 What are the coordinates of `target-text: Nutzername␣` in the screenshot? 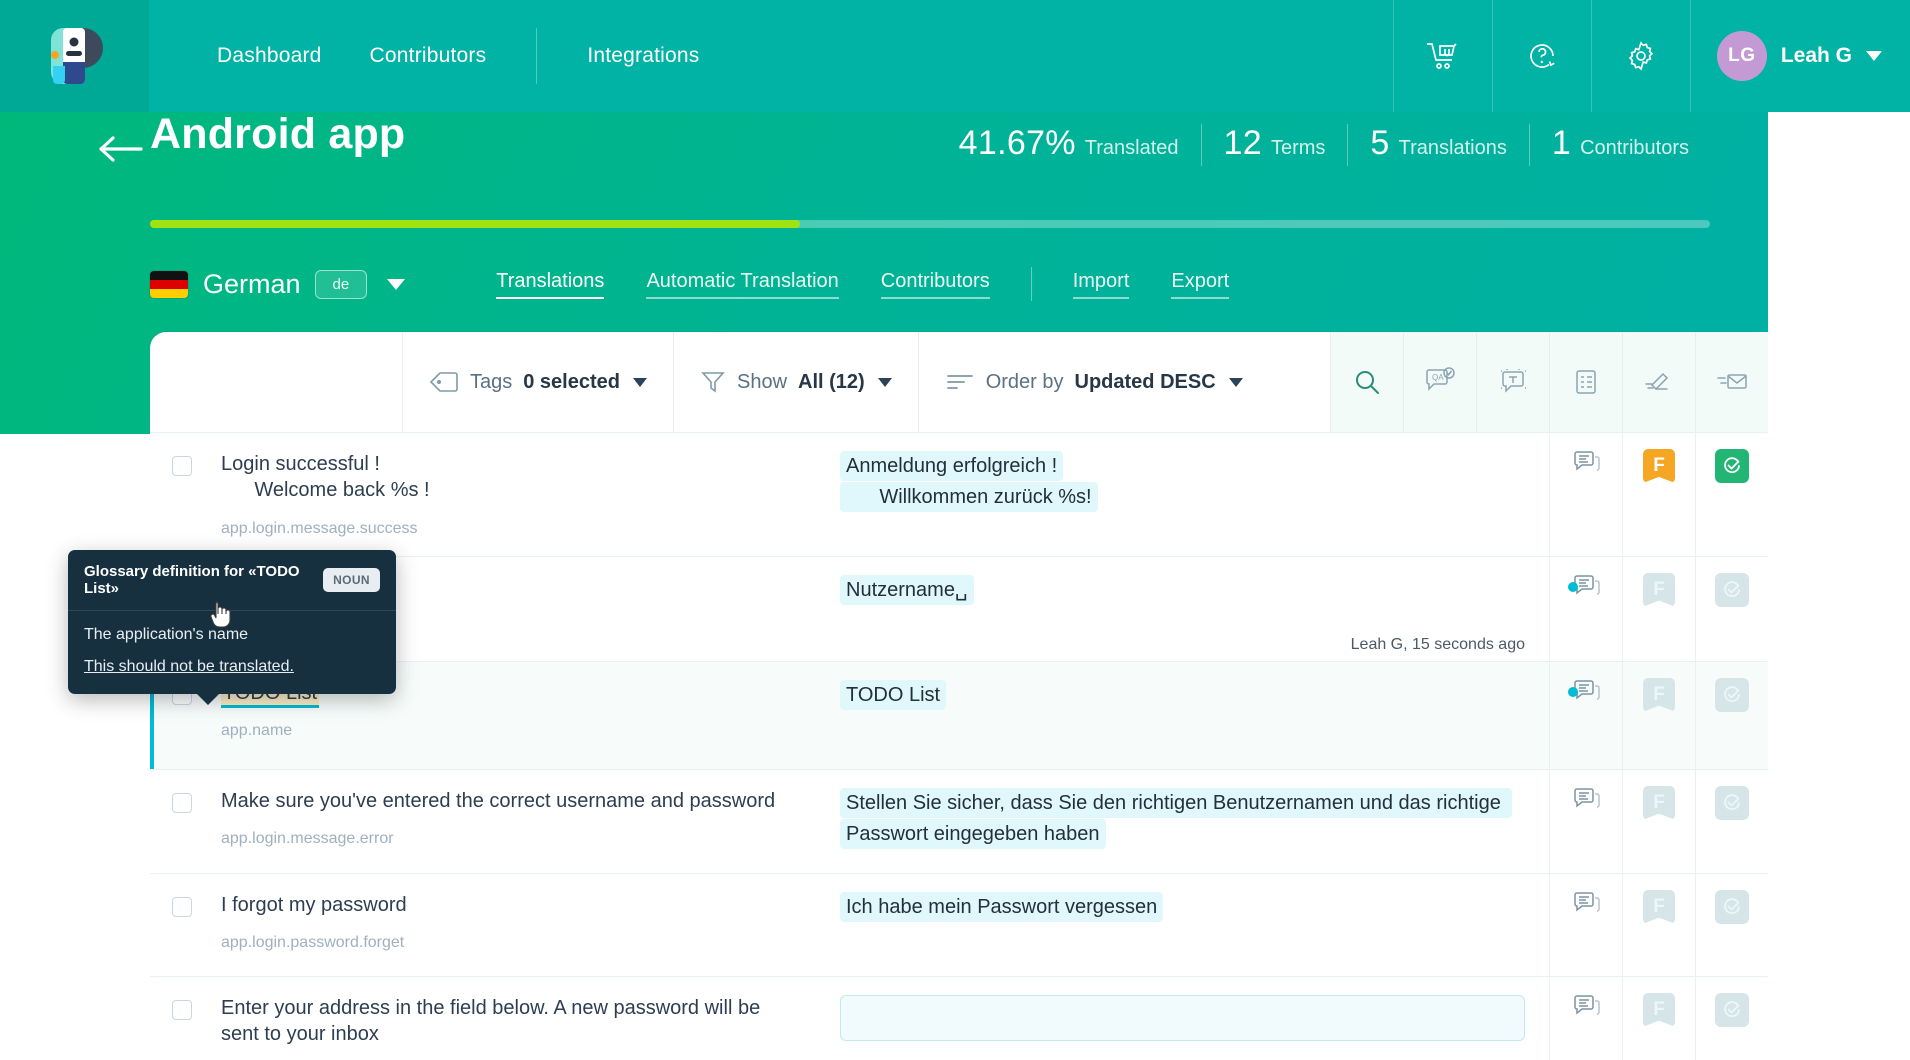 It's located at (907, 589).